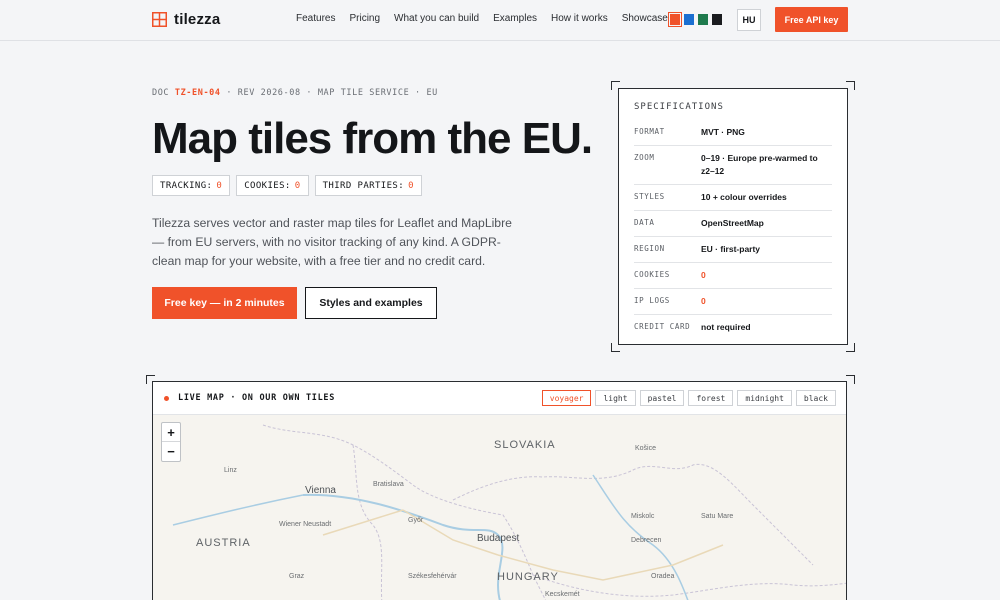 Image resolution: width=1000 pixels, height=600 pixels. I want to click on map-label: Košice, so click(646, 448).